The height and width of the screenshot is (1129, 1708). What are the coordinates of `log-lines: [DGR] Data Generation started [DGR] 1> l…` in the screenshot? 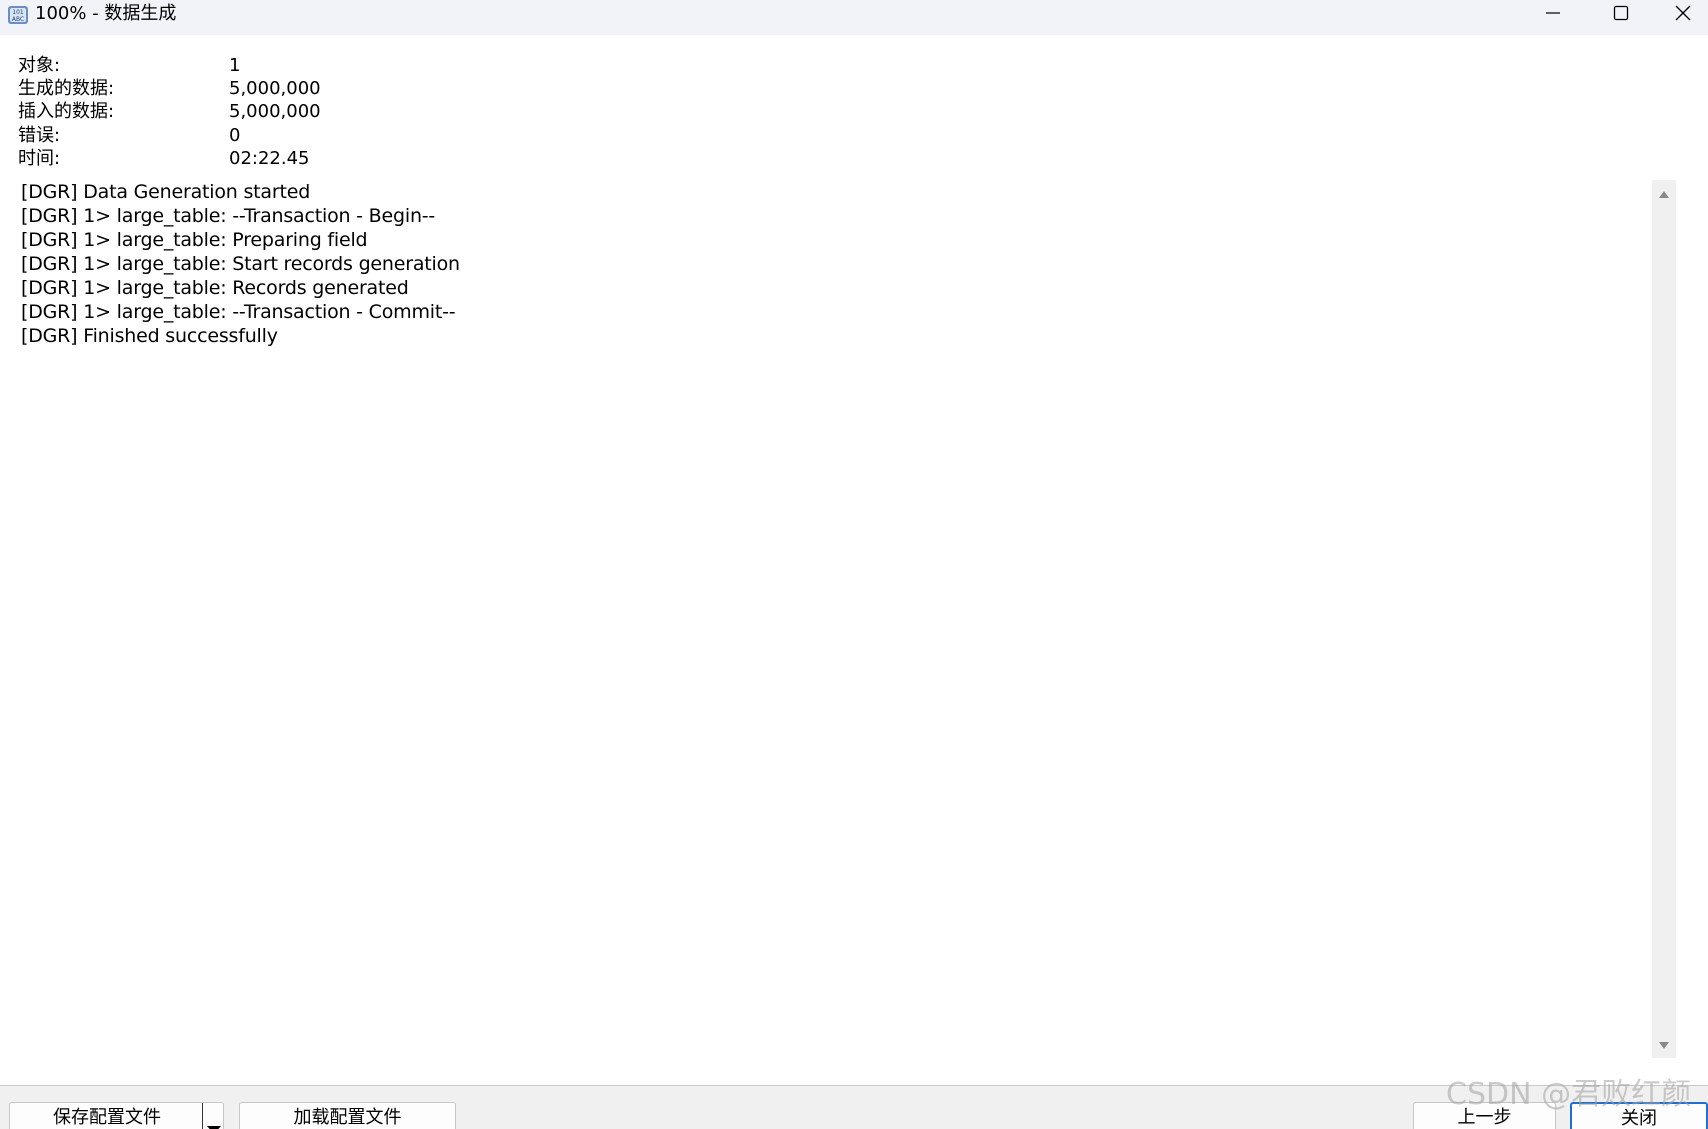 It's located at (240, 264).